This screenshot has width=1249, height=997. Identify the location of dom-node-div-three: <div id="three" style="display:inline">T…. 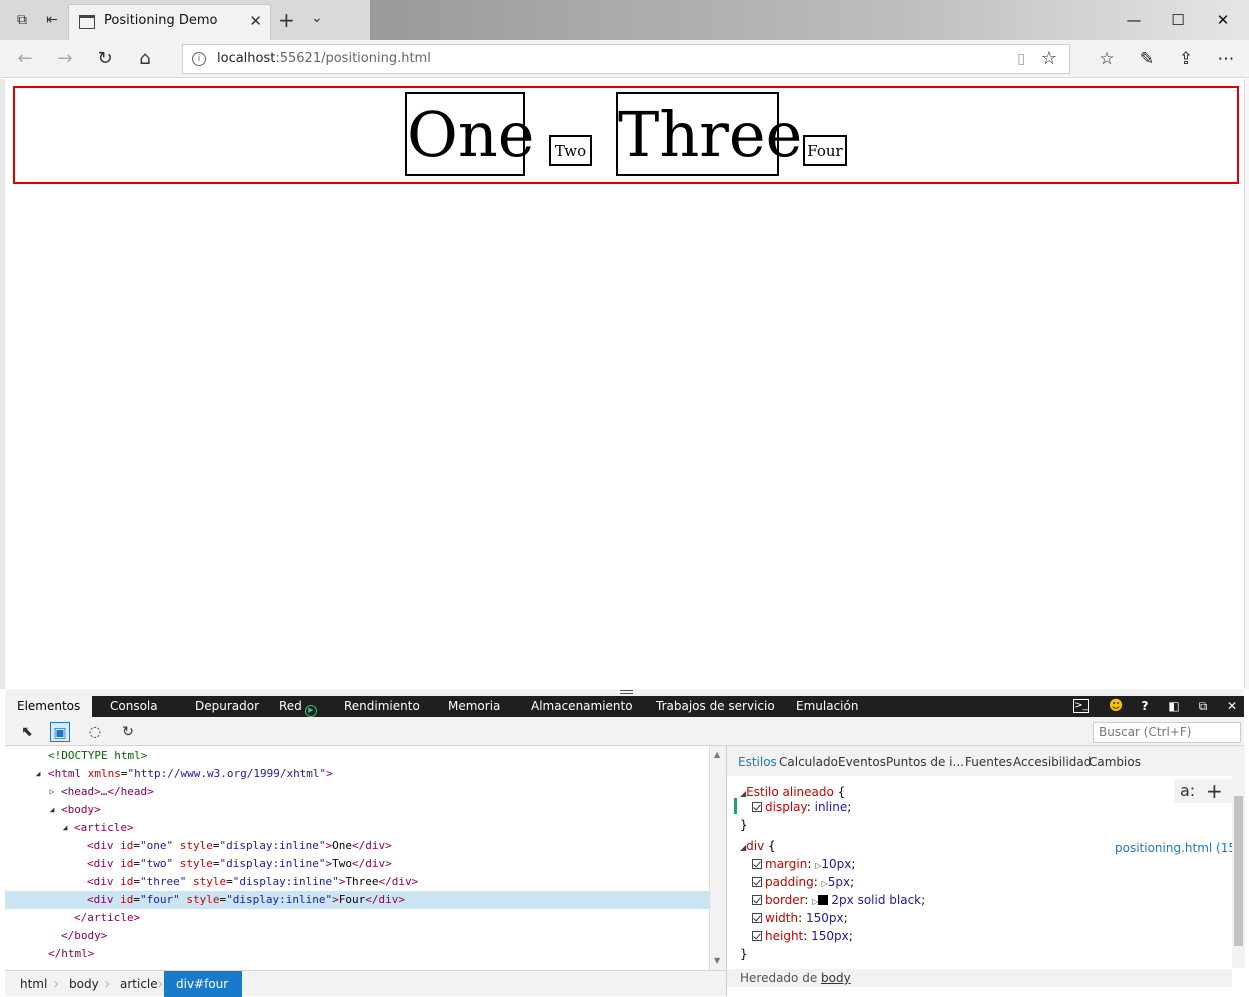
(357, 882).